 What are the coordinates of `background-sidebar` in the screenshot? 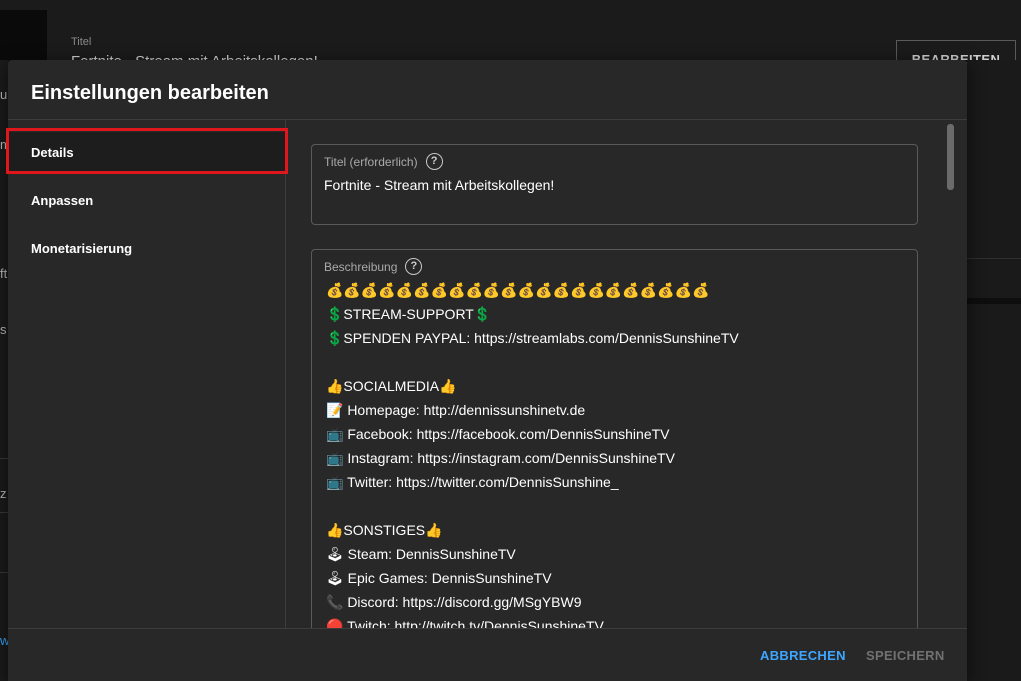 It's located at (4, 370).